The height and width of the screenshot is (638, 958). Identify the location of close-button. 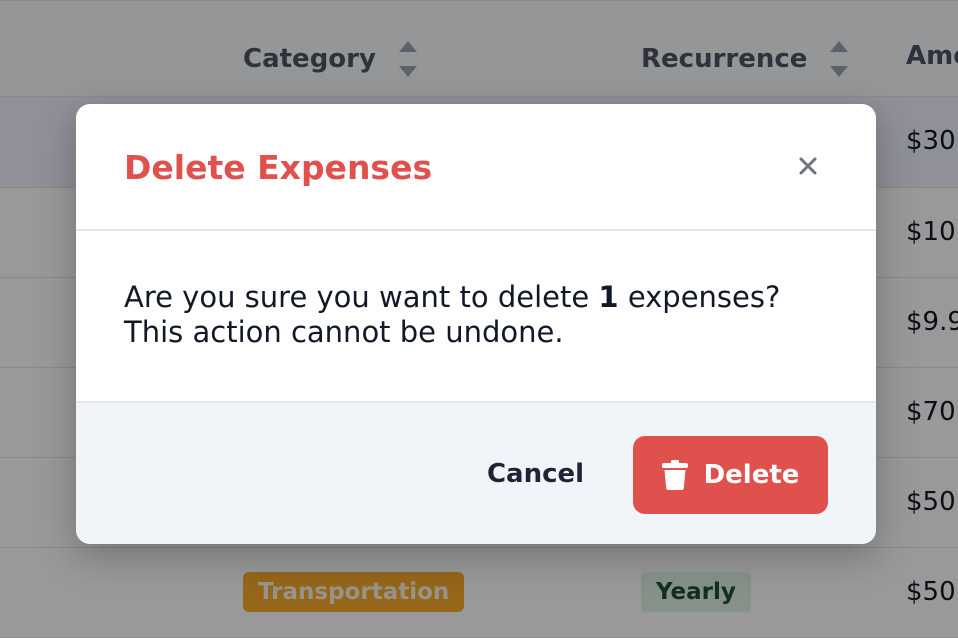
(808, 166).